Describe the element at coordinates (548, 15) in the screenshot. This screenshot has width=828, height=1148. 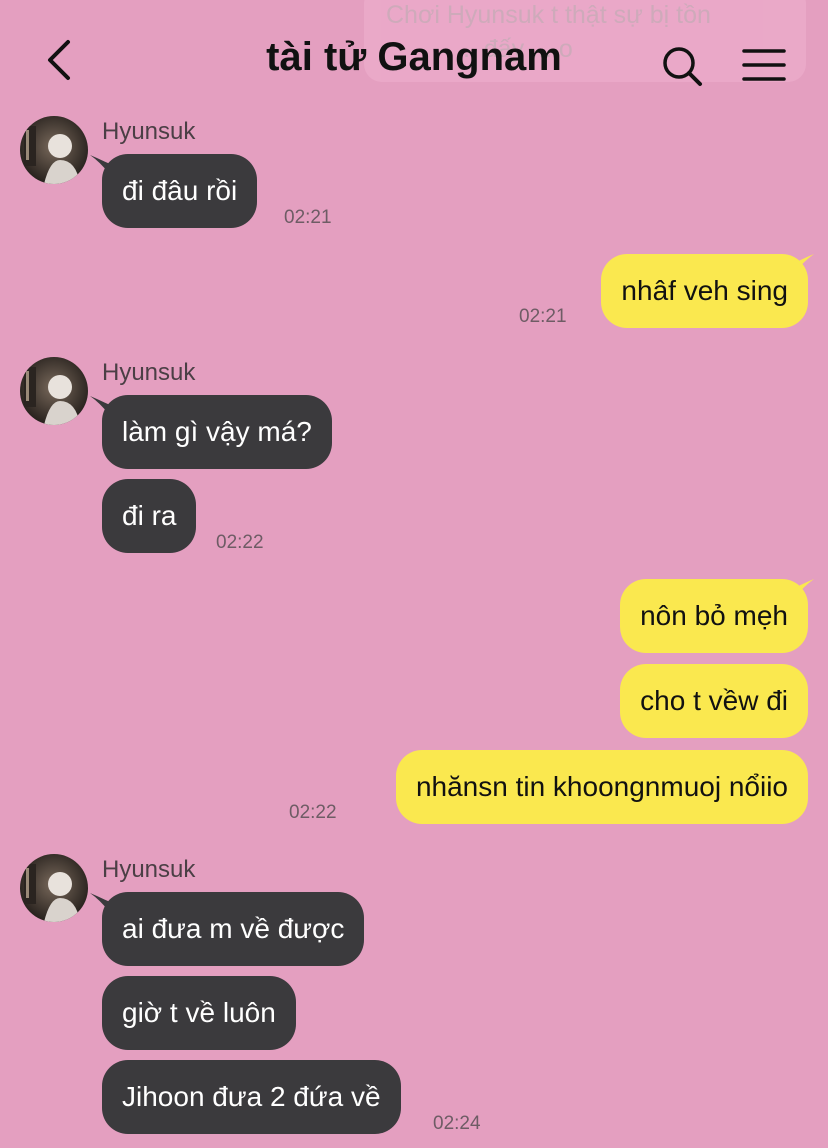
I see `notification-line-1: Chơi Hyunsuk t thật sự bị tồn` at that location.